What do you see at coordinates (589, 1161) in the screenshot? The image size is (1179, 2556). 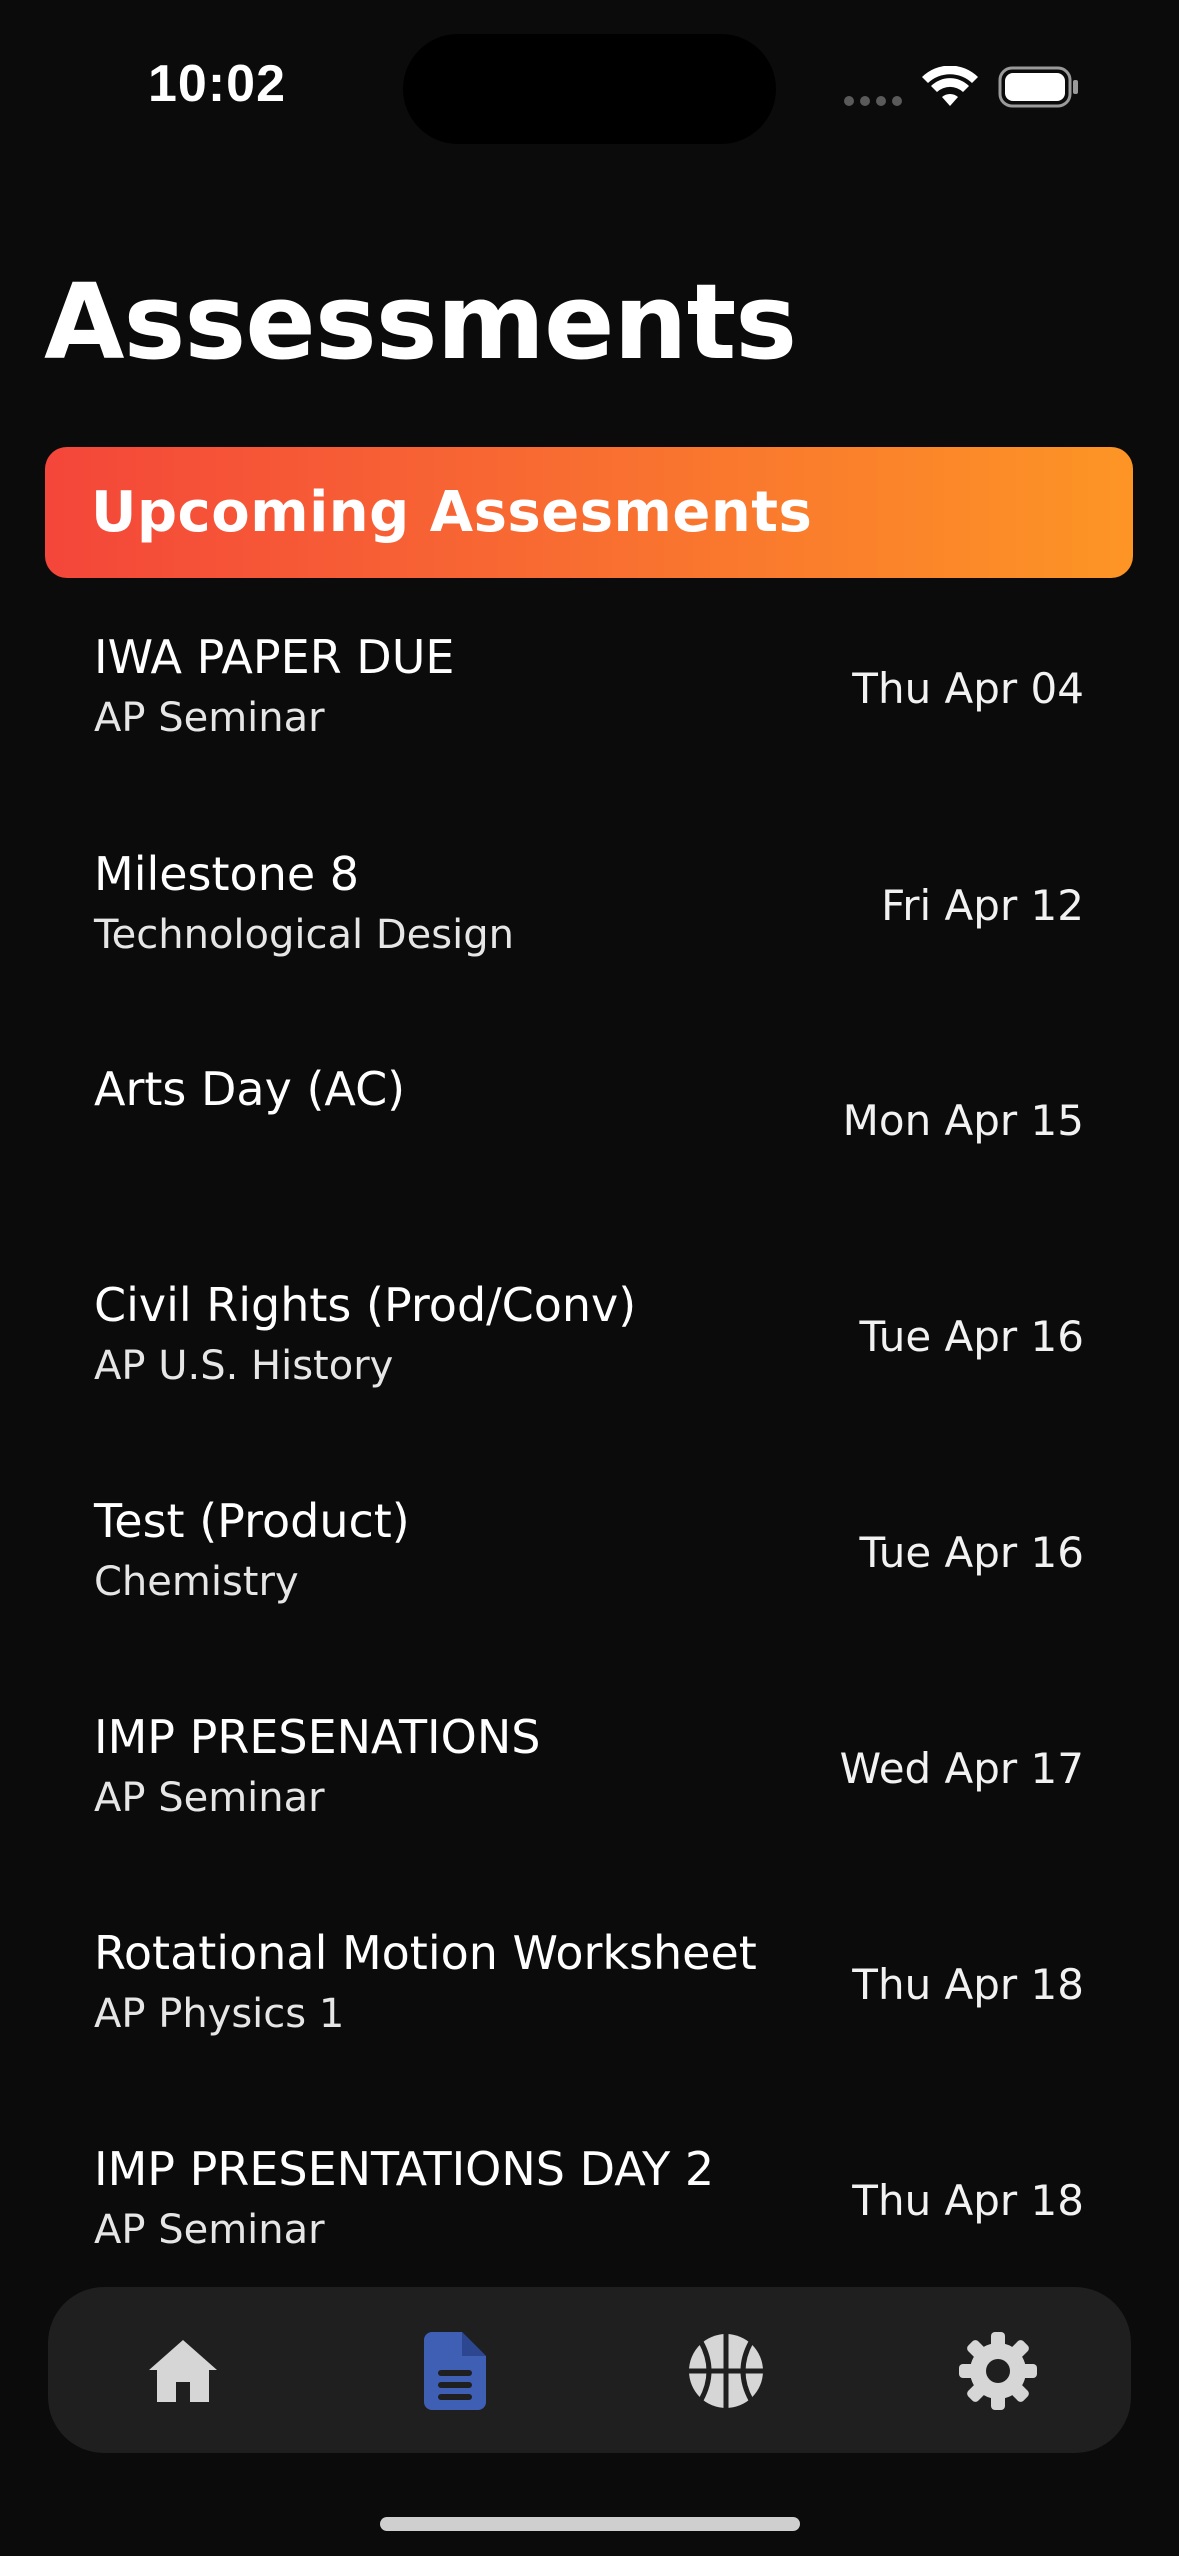 I see `assessment-row: Arts Day (AC) Mon Apr 15` at bounding box center [589, 1161].